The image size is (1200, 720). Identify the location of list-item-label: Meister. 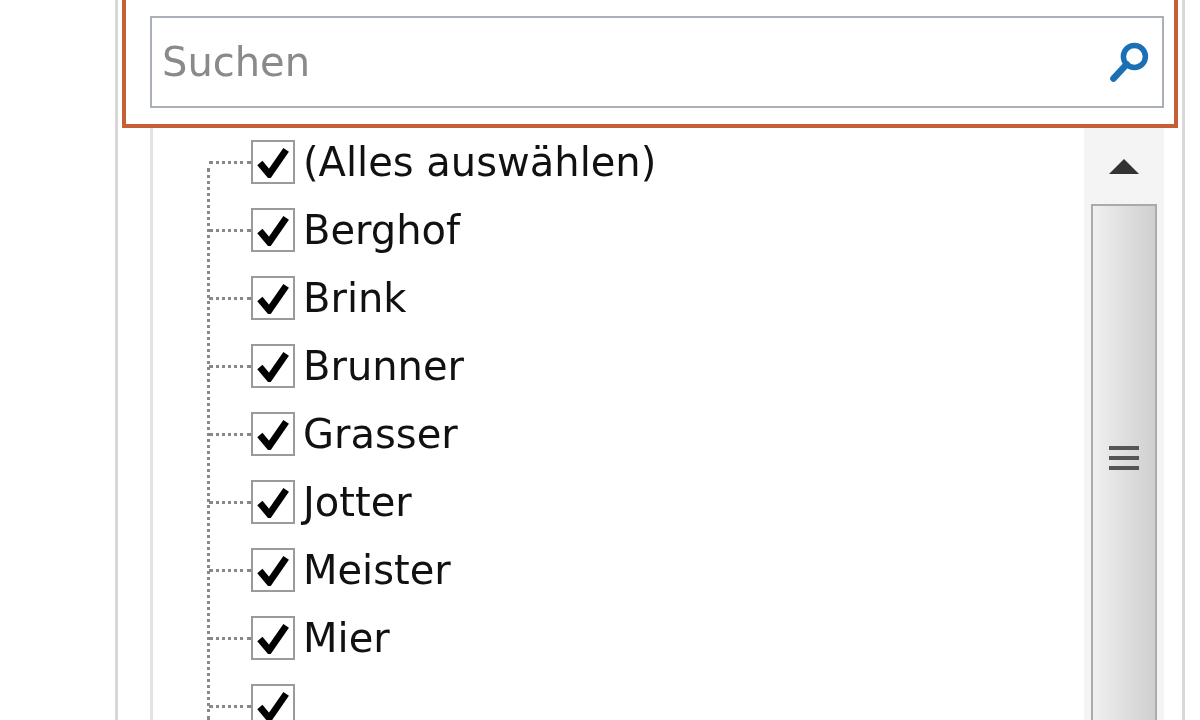
(377, 570).